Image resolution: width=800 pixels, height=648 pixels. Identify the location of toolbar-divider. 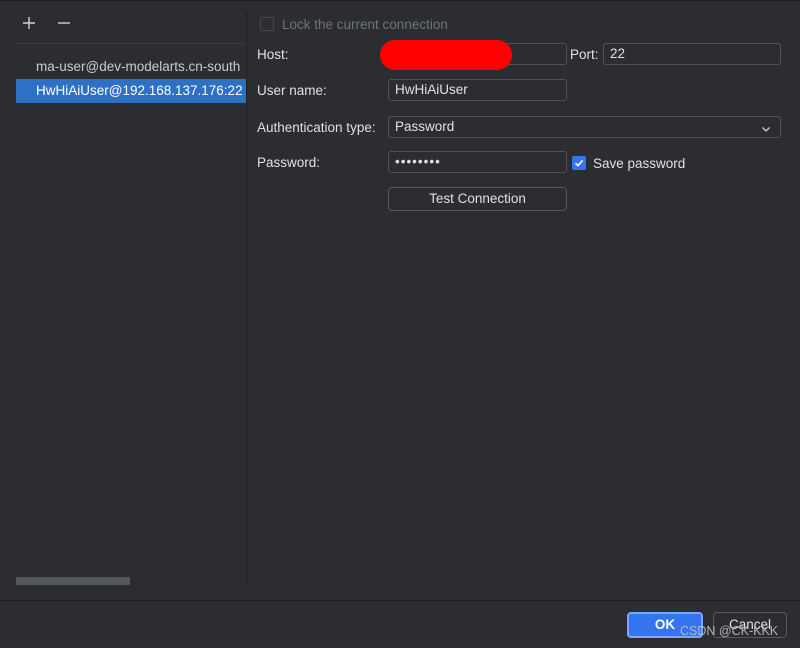
(131, 43).